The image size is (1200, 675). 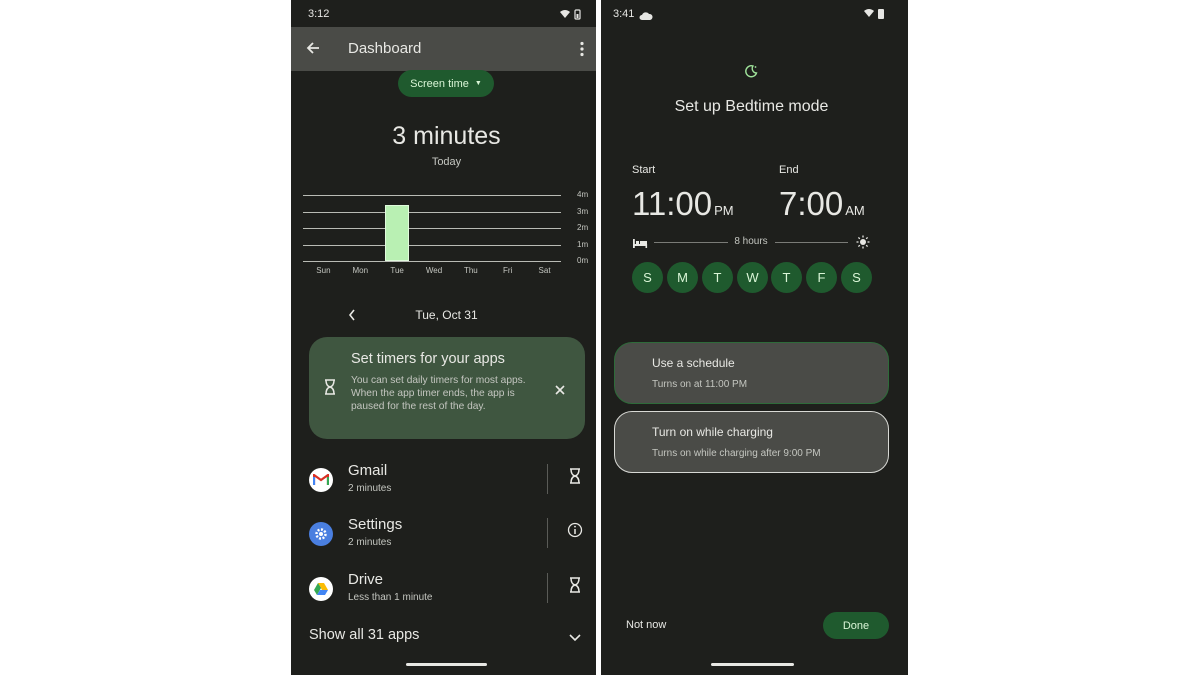 I want to click on status-time: 3:41, so click(x=624, y=14).